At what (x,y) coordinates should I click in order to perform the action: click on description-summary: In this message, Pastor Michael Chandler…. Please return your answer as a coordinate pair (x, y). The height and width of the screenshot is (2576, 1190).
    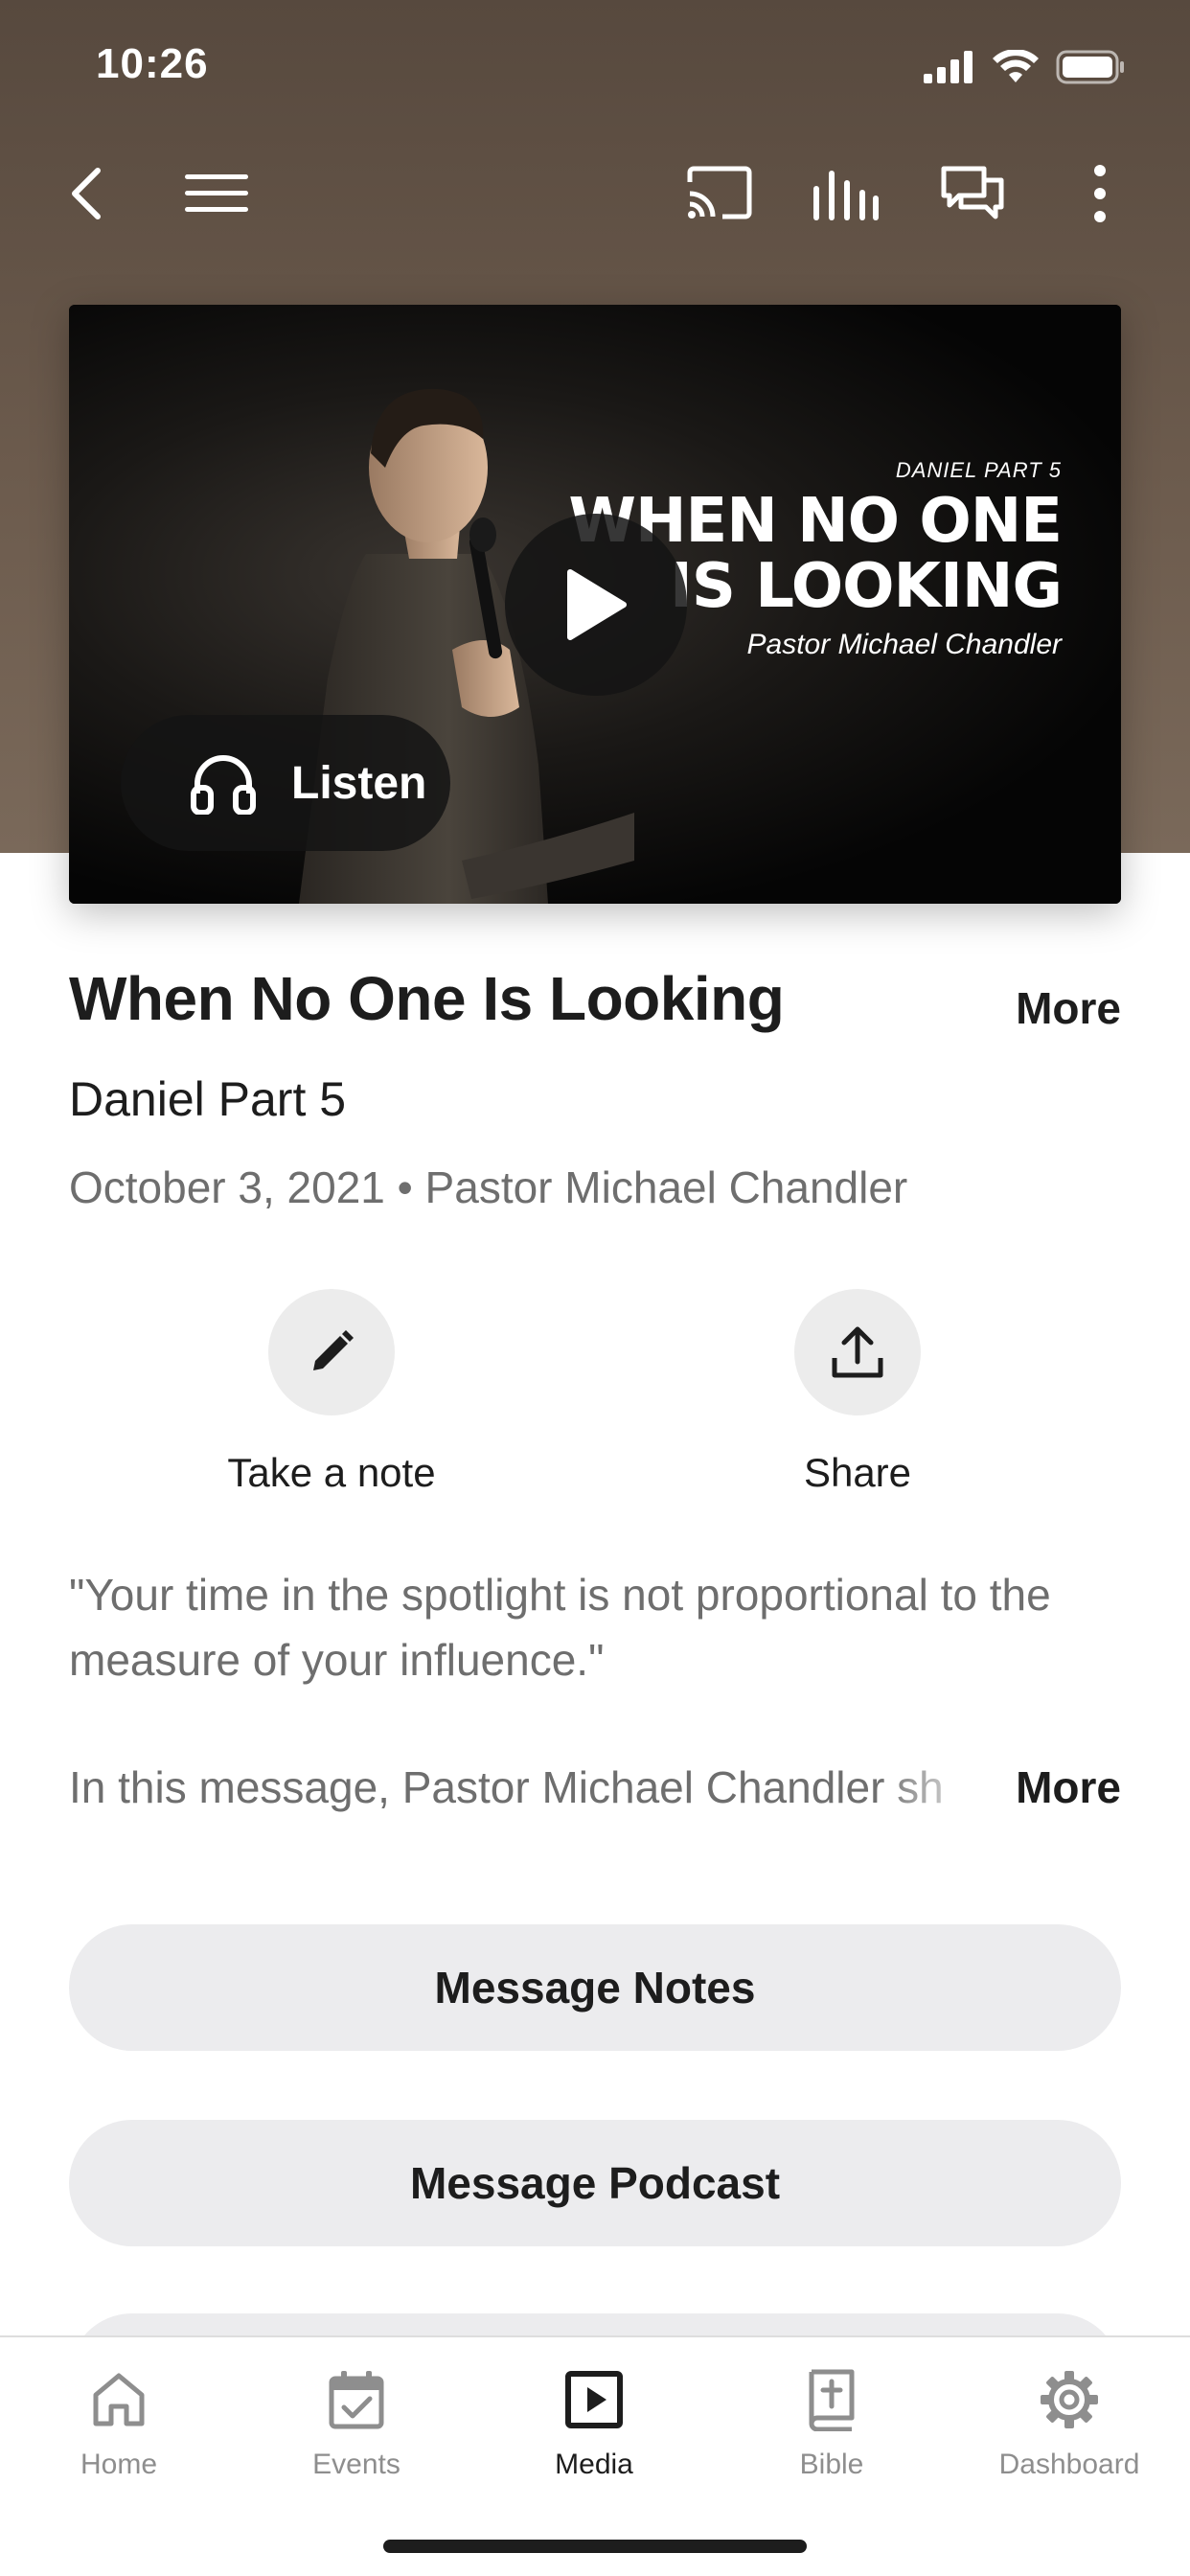
    Looking at the image, I should click on (507, 1787).